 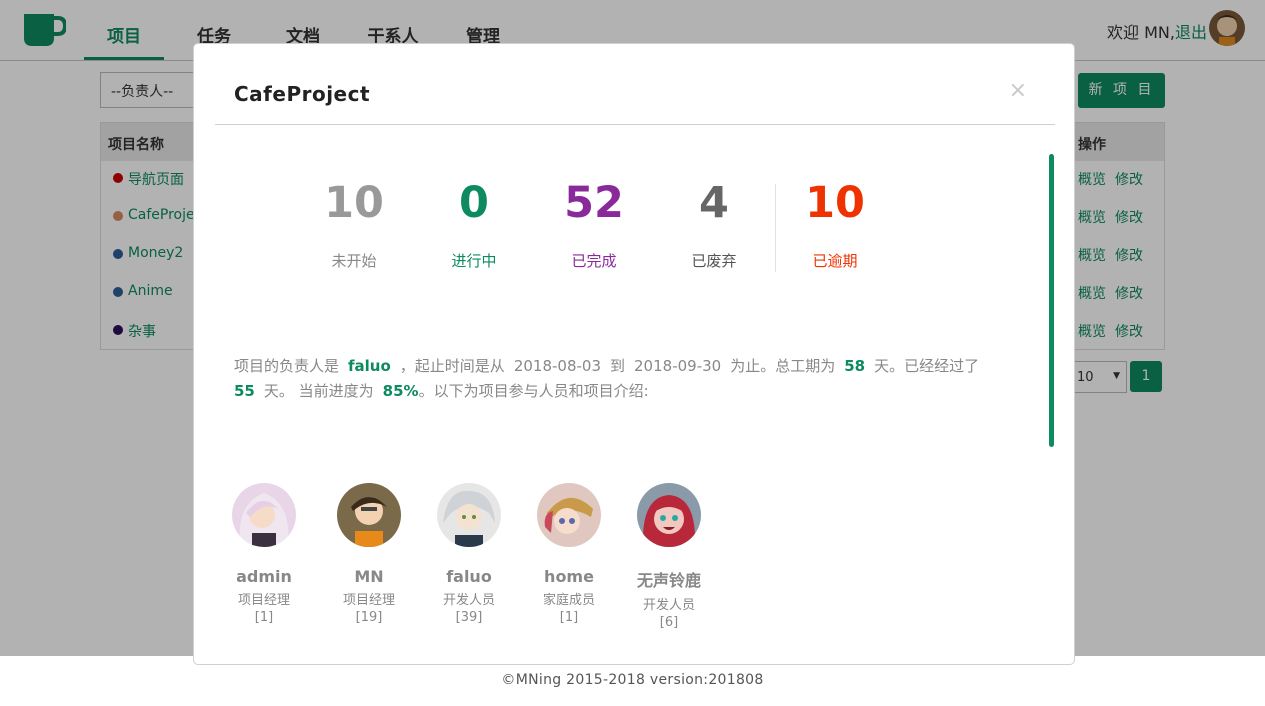 What do you see at coordinates (669, 556) in the screenshot?
I see `member-card: 无声铃鹿 开发人员 [6]` at bounding box center [669, 556].